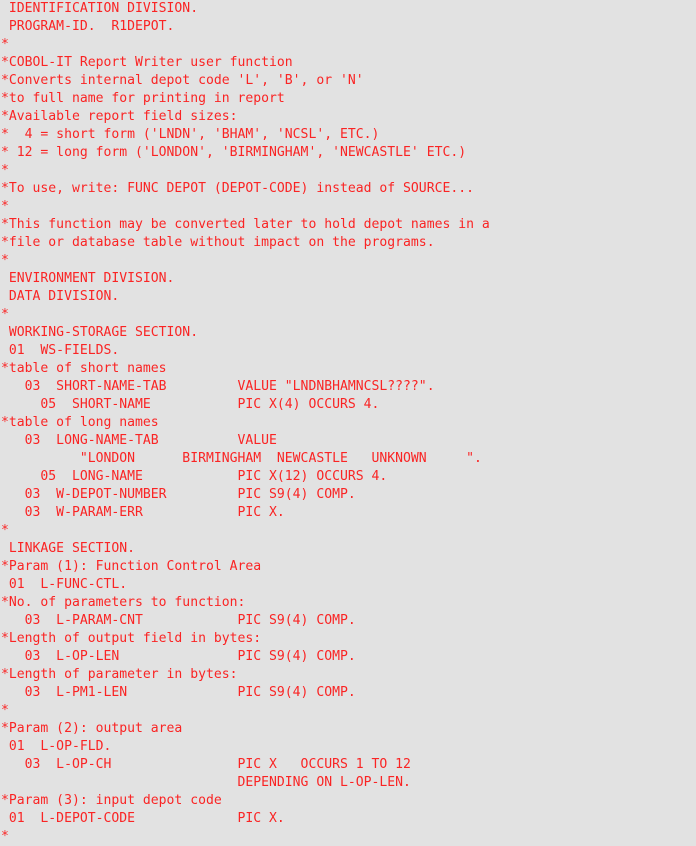 Image resolution: width=696 pixels, height=846 pixels. What do you see at coordinates (64, 584) in the screenshot?
I see `code-line: 01 L-FUNC-CTL.` at bounding box center [64, 584].